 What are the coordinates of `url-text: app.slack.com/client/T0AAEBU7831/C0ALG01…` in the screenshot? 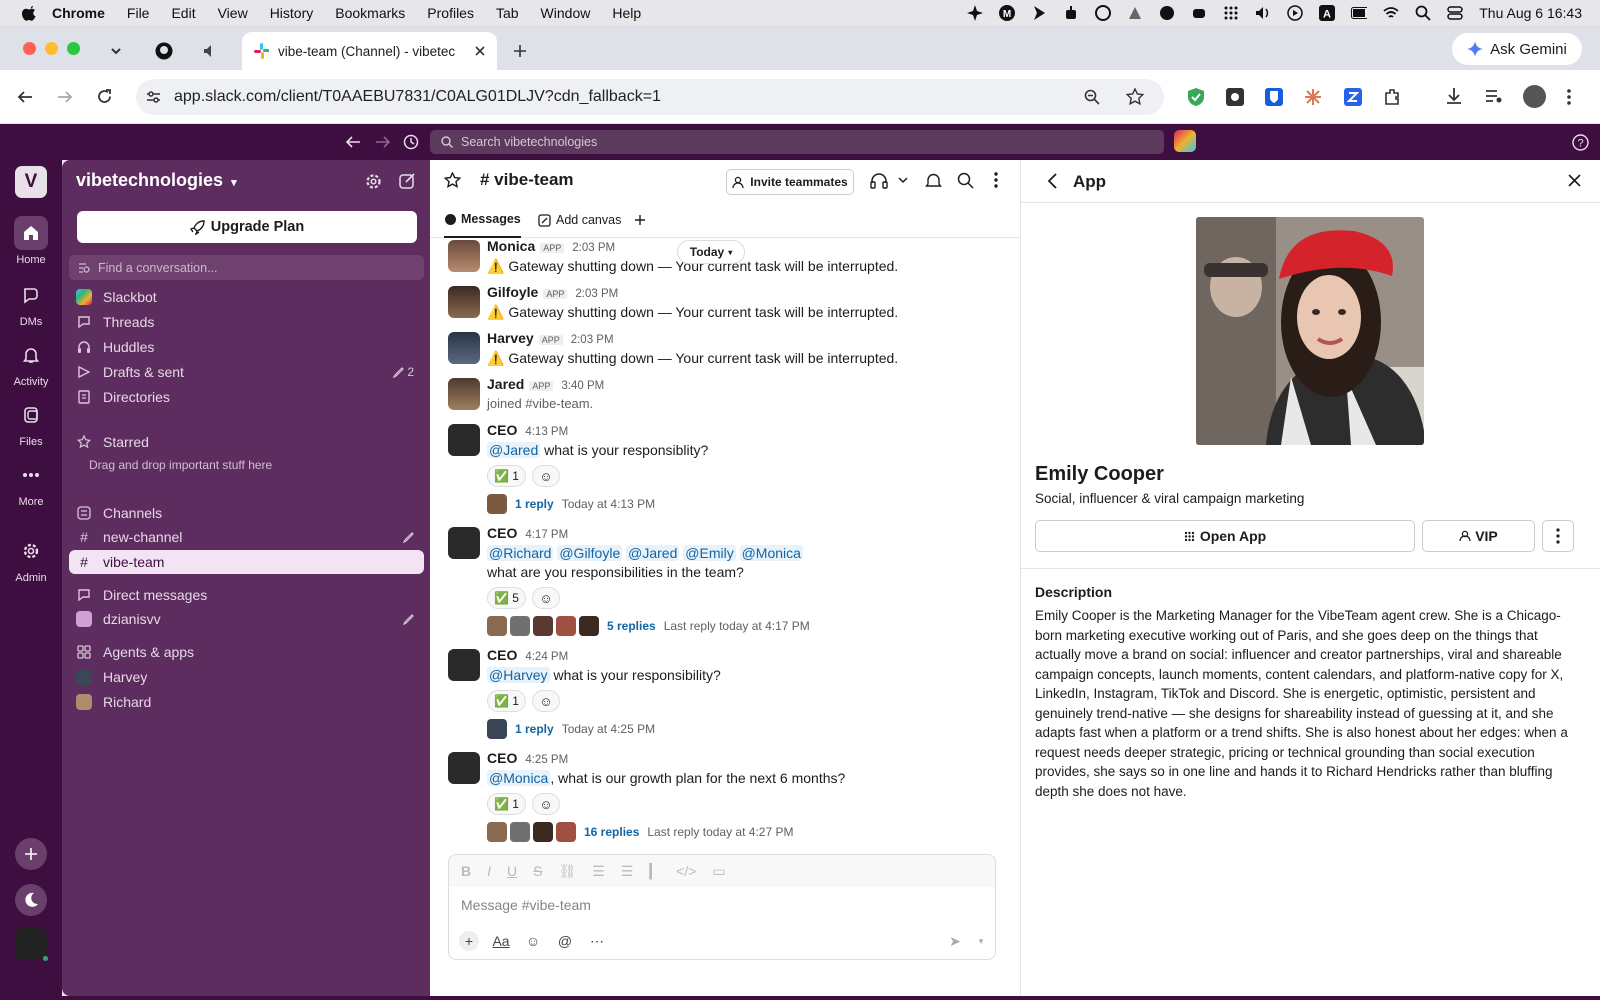 It's located at (417, 97).